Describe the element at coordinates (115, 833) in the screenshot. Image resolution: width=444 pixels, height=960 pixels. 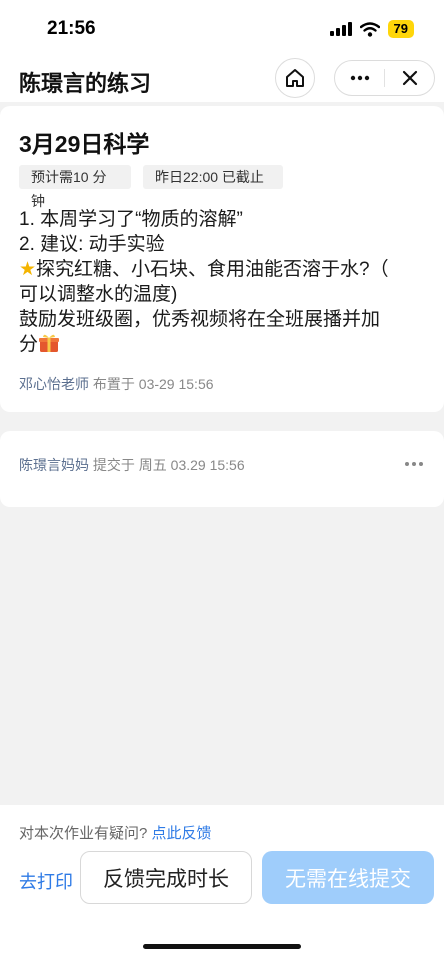
I see `question-prompt: 对本次作业有疑问? 点此反馈` at that location.